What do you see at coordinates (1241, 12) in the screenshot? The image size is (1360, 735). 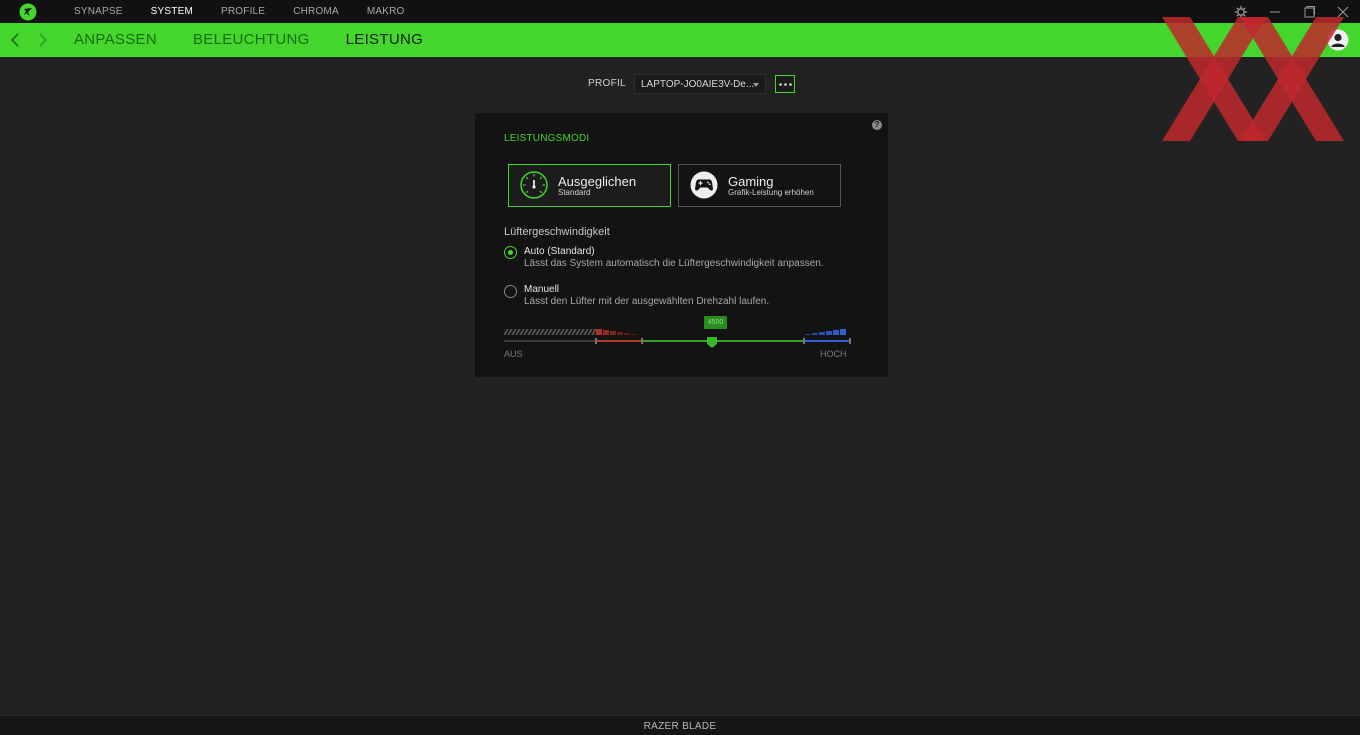 I see `settings-icon` at bounding box center [1241, 12].